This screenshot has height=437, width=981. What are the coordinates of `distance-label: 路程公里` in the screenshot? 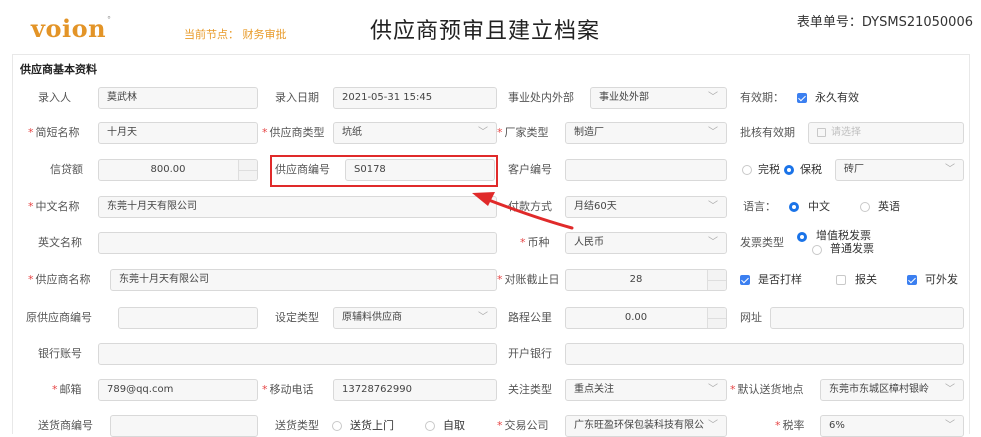 It's located at (530, 317).